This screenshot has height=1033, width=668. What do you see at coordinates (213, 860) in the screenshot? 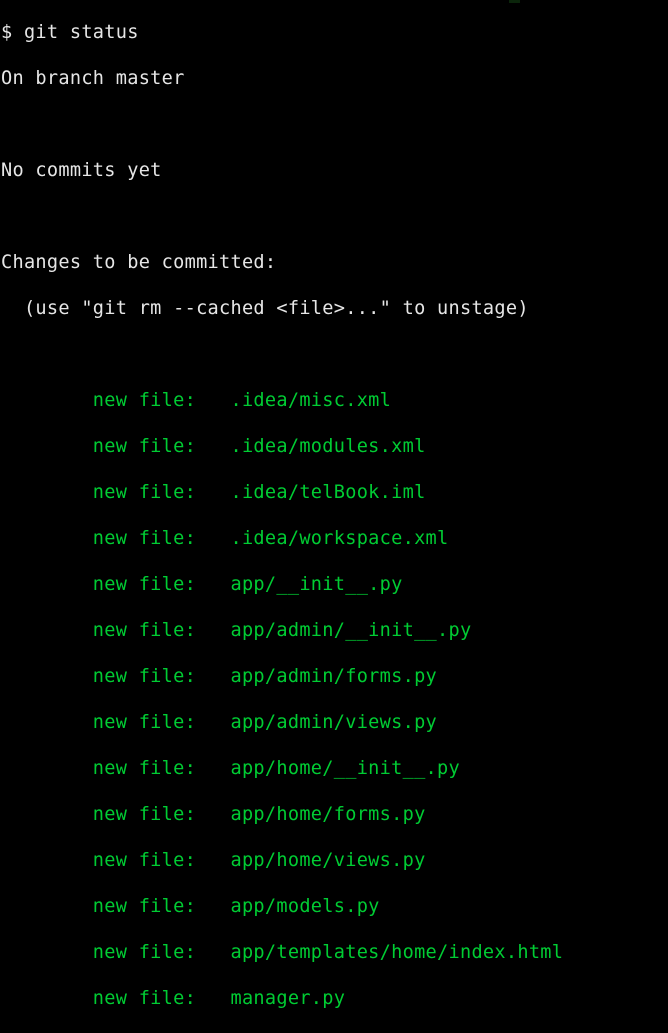
I see `staged-file-line: new file: app/home/views.py` at bounding box center [213, 860].